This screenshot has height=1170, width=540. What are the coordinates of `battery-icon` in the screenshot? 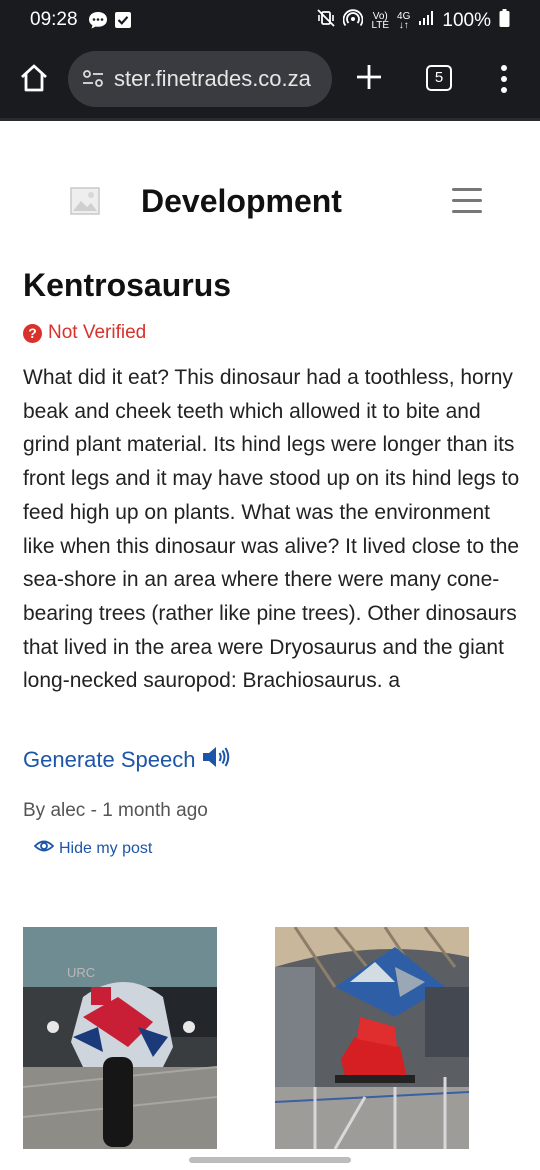 It's located at (504, 21).